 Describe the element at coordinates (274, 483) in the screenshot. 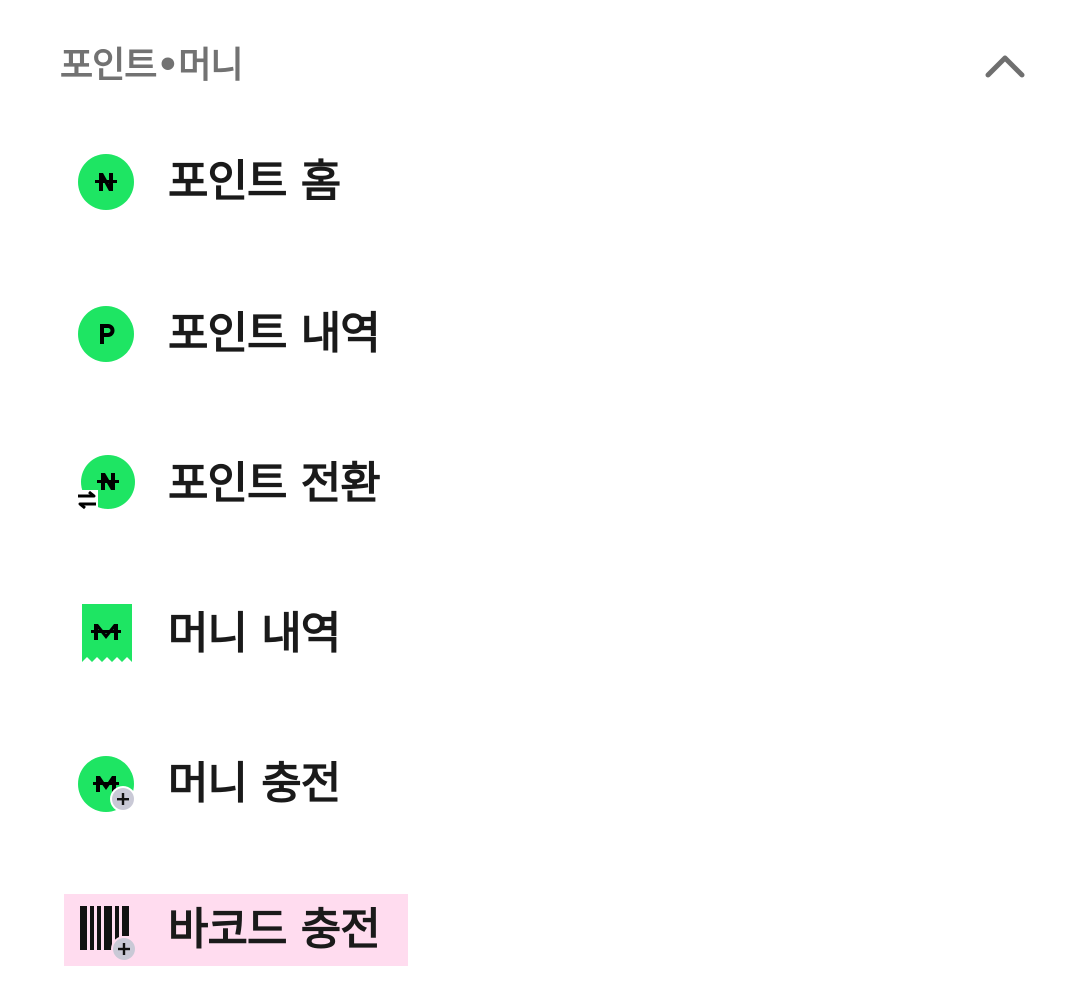

I see `menu-item-label: 포인트 전환` at that location.